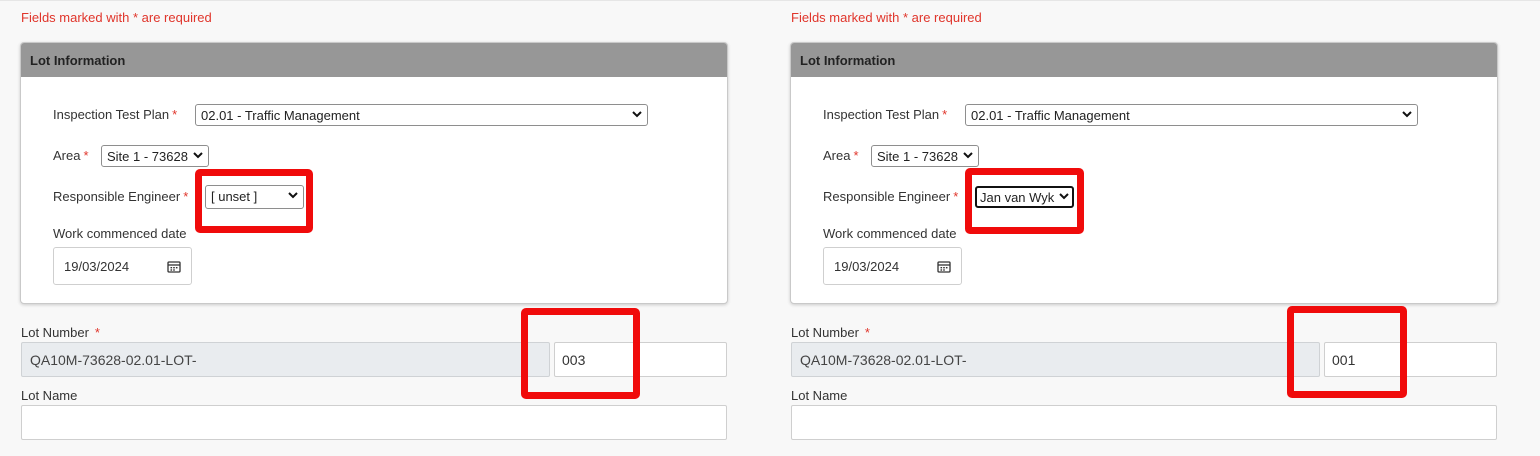  I want to click on engineer-select: [ unset ], so click(254, 197).